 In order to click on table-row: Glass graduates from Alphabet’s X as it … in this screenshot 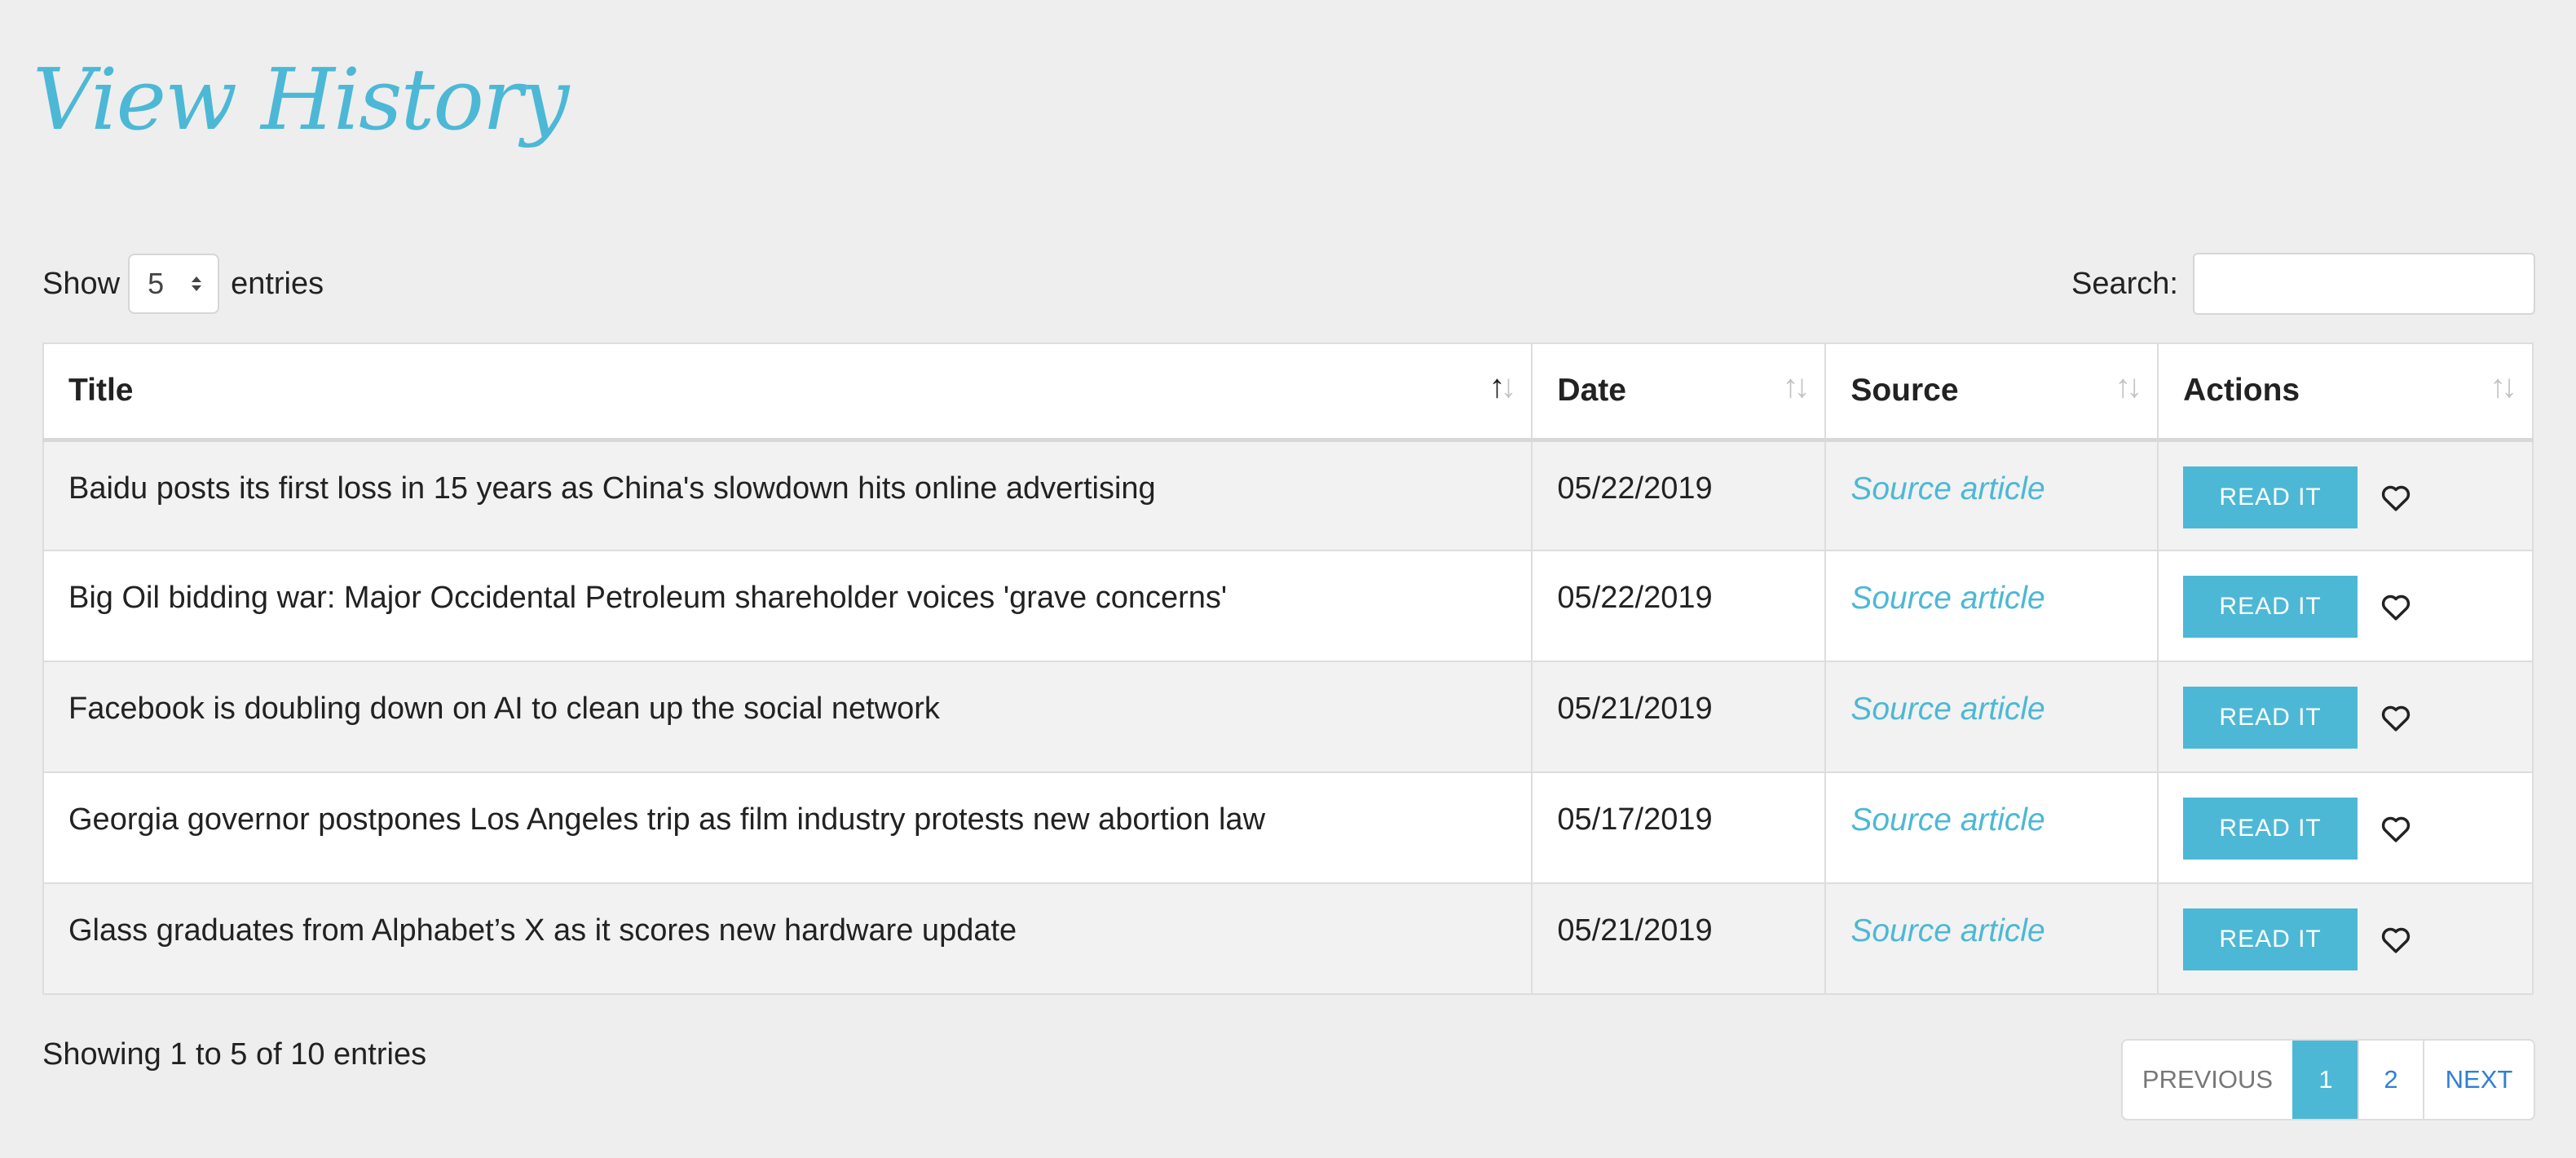, I will do `click(1288, 938)`.